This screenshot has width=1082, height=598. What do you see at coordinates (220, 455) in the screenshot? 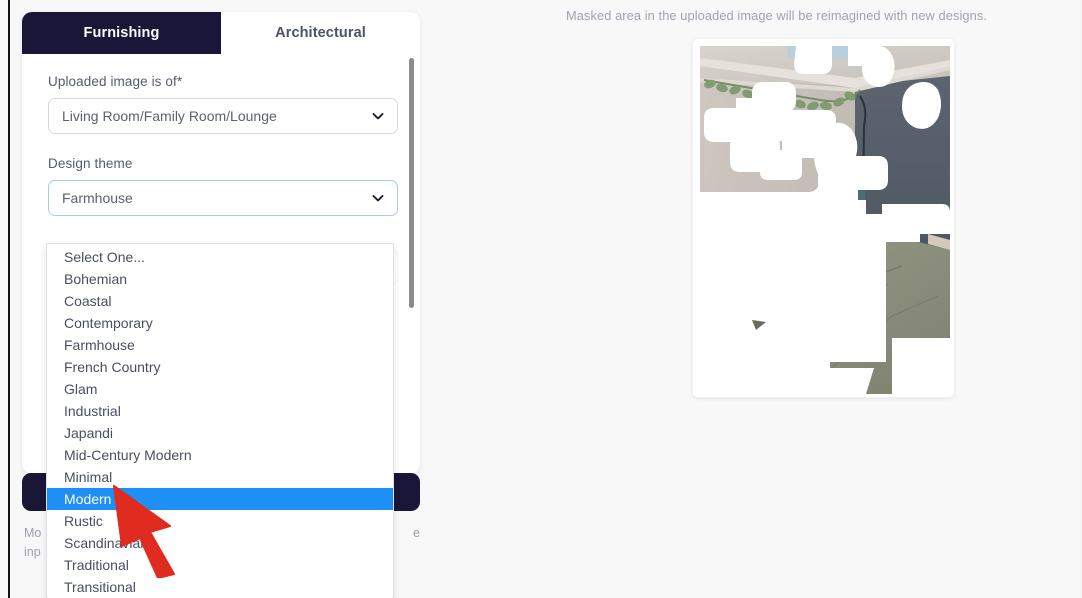
I see `dropdown-option: Mid-Century Modern` at bounding box center [220, 455].